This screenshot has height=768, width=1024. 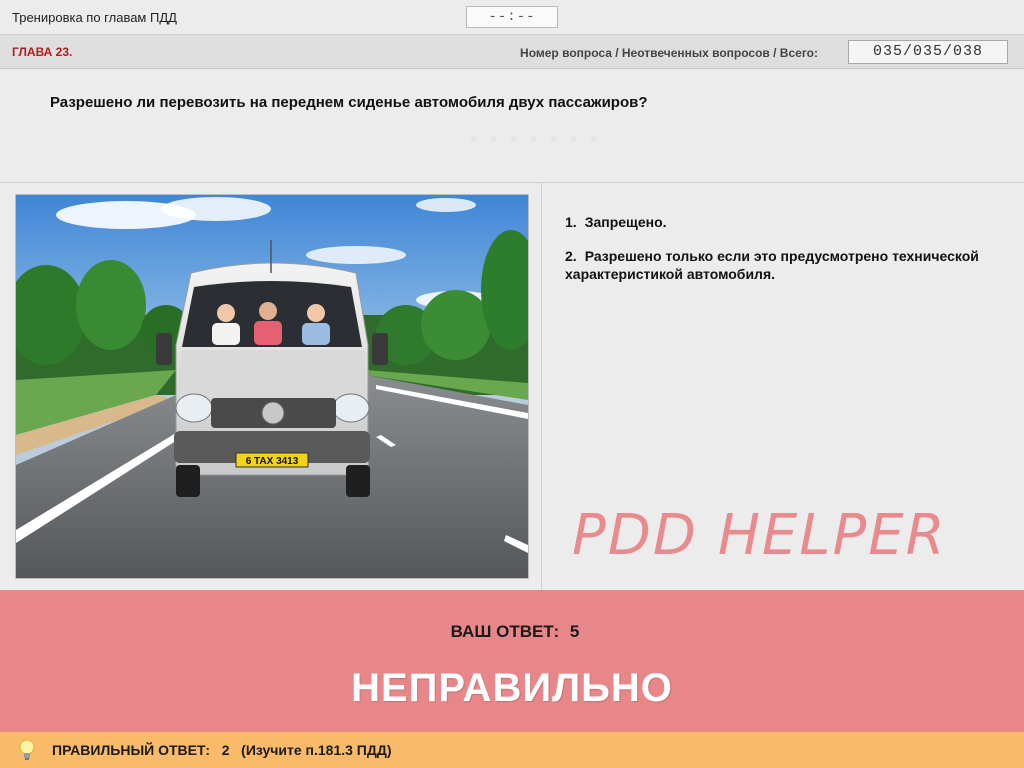 What do you see at coordinates (780, 222) in the screenshot?
I see `answer-option-1: 1. Запрещено.` at bounding box center [780, 222].